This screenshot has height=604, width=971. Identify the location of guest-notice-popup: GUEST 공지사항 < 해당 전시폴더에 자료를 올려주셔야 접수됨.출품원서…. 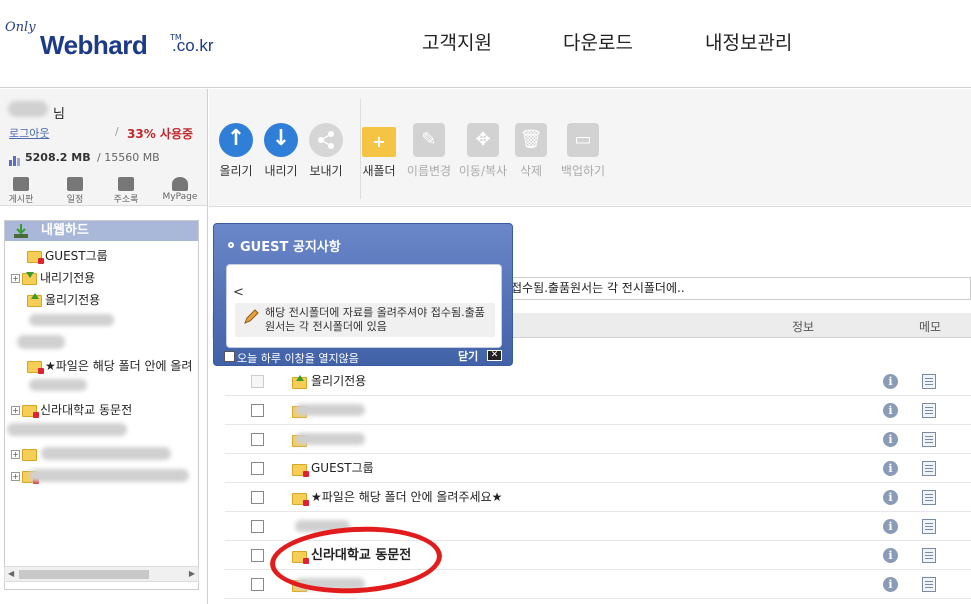
(363, 294).